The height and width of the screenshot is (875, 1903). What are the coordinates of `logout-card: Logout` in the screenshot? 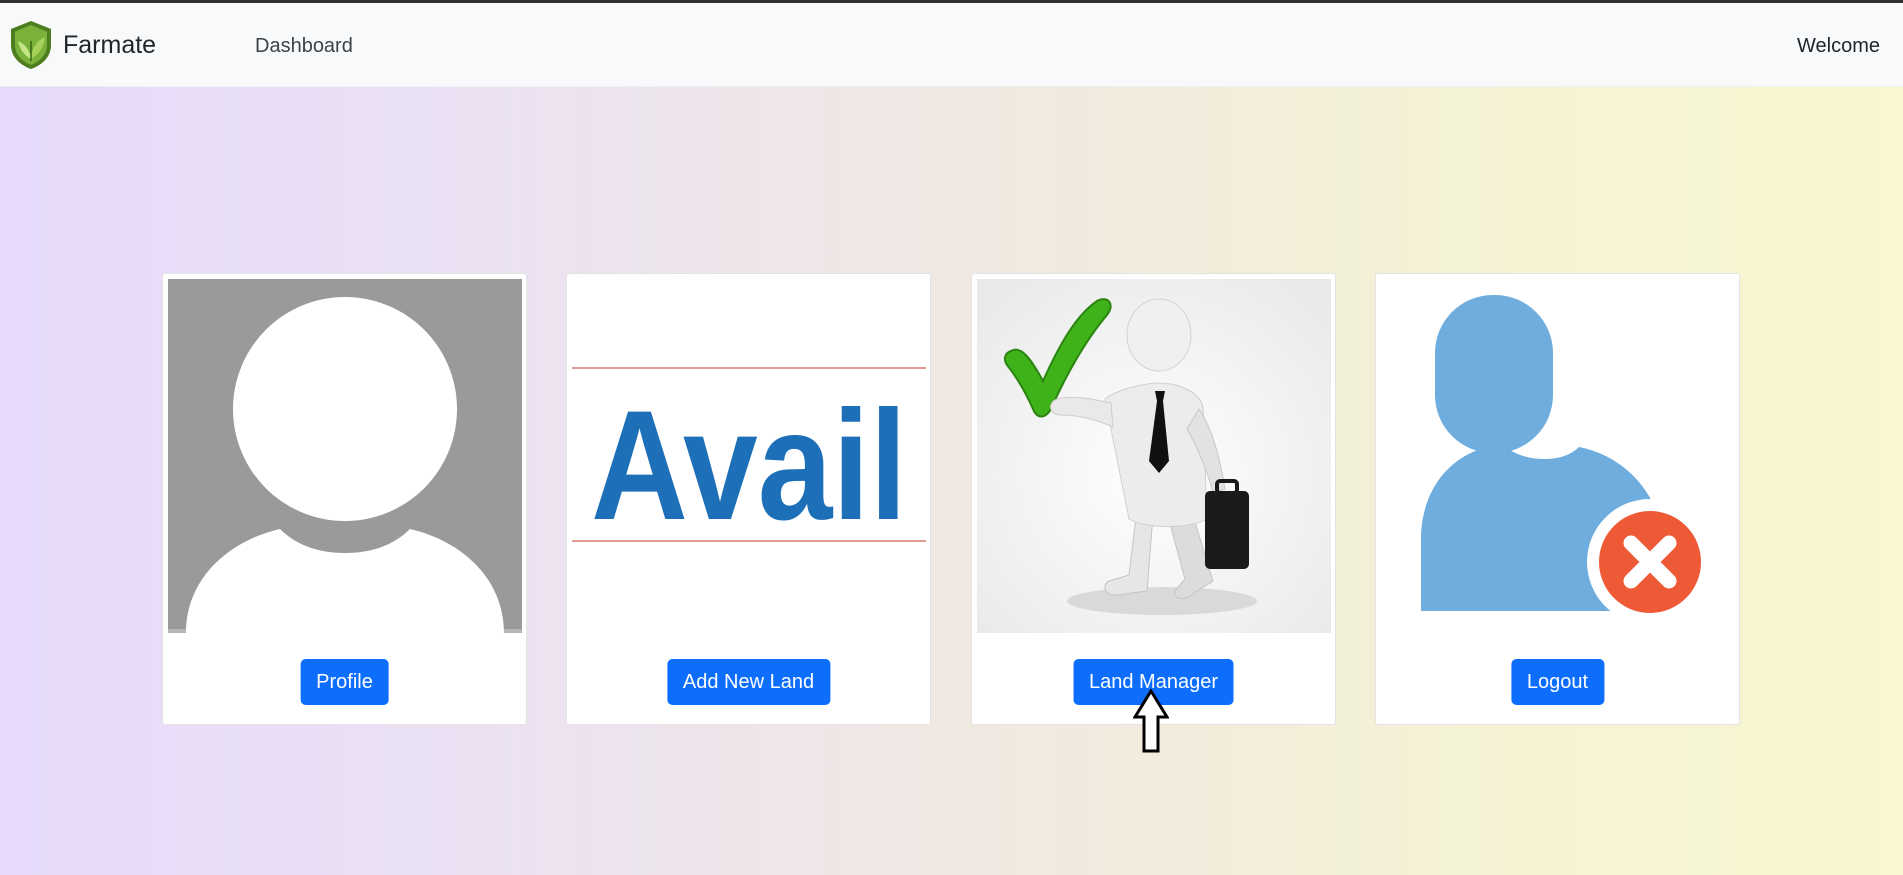 It's located at (1557, 499).